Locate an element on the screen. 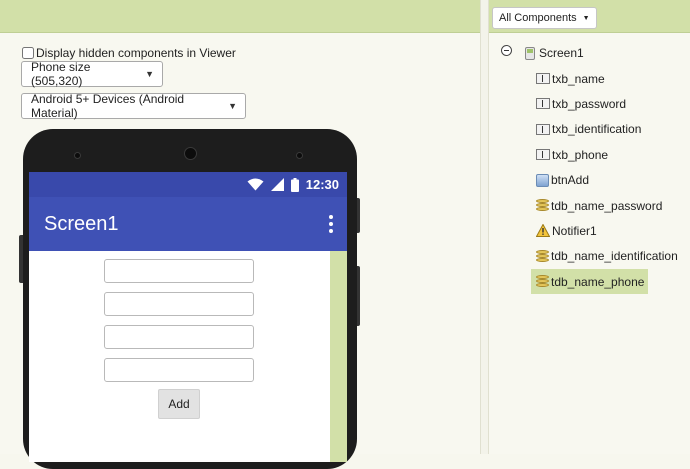 The height and width of the screenshot is (469, 690). tree-item-screen1: Screen1 is located at coordinates (554, 53).